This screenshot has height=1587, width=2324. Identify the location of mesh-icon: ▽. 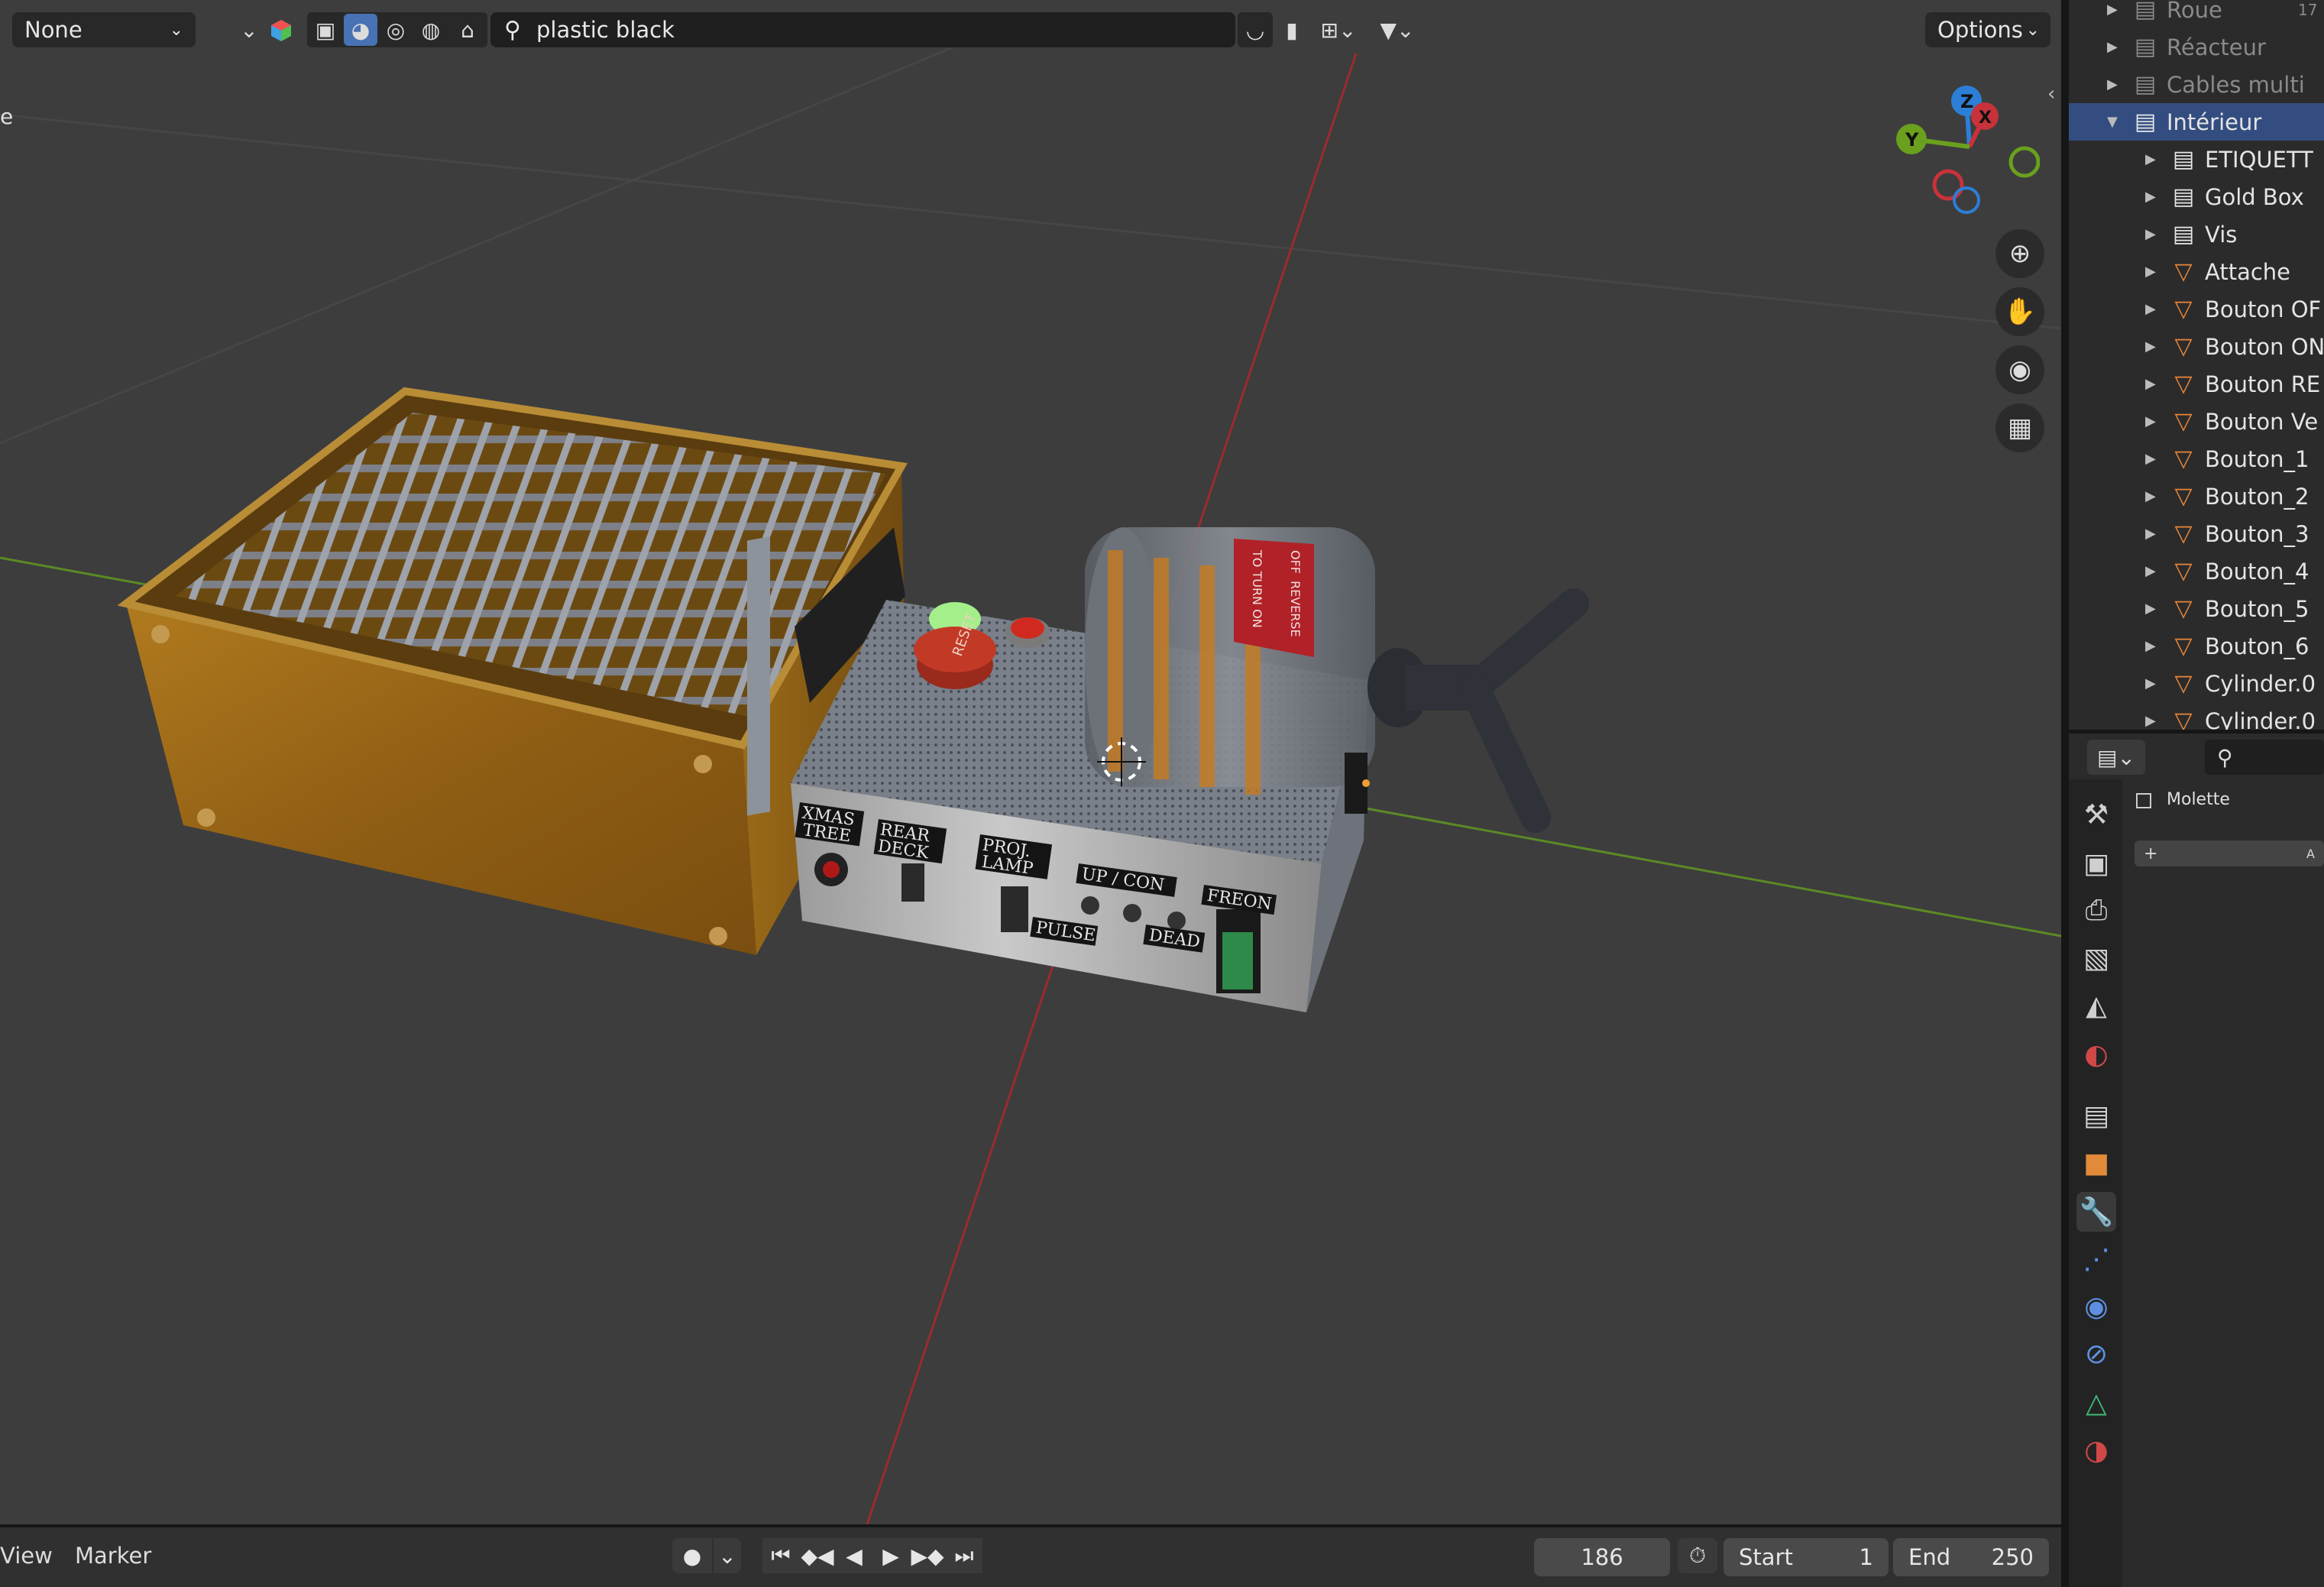
(2183, 608).